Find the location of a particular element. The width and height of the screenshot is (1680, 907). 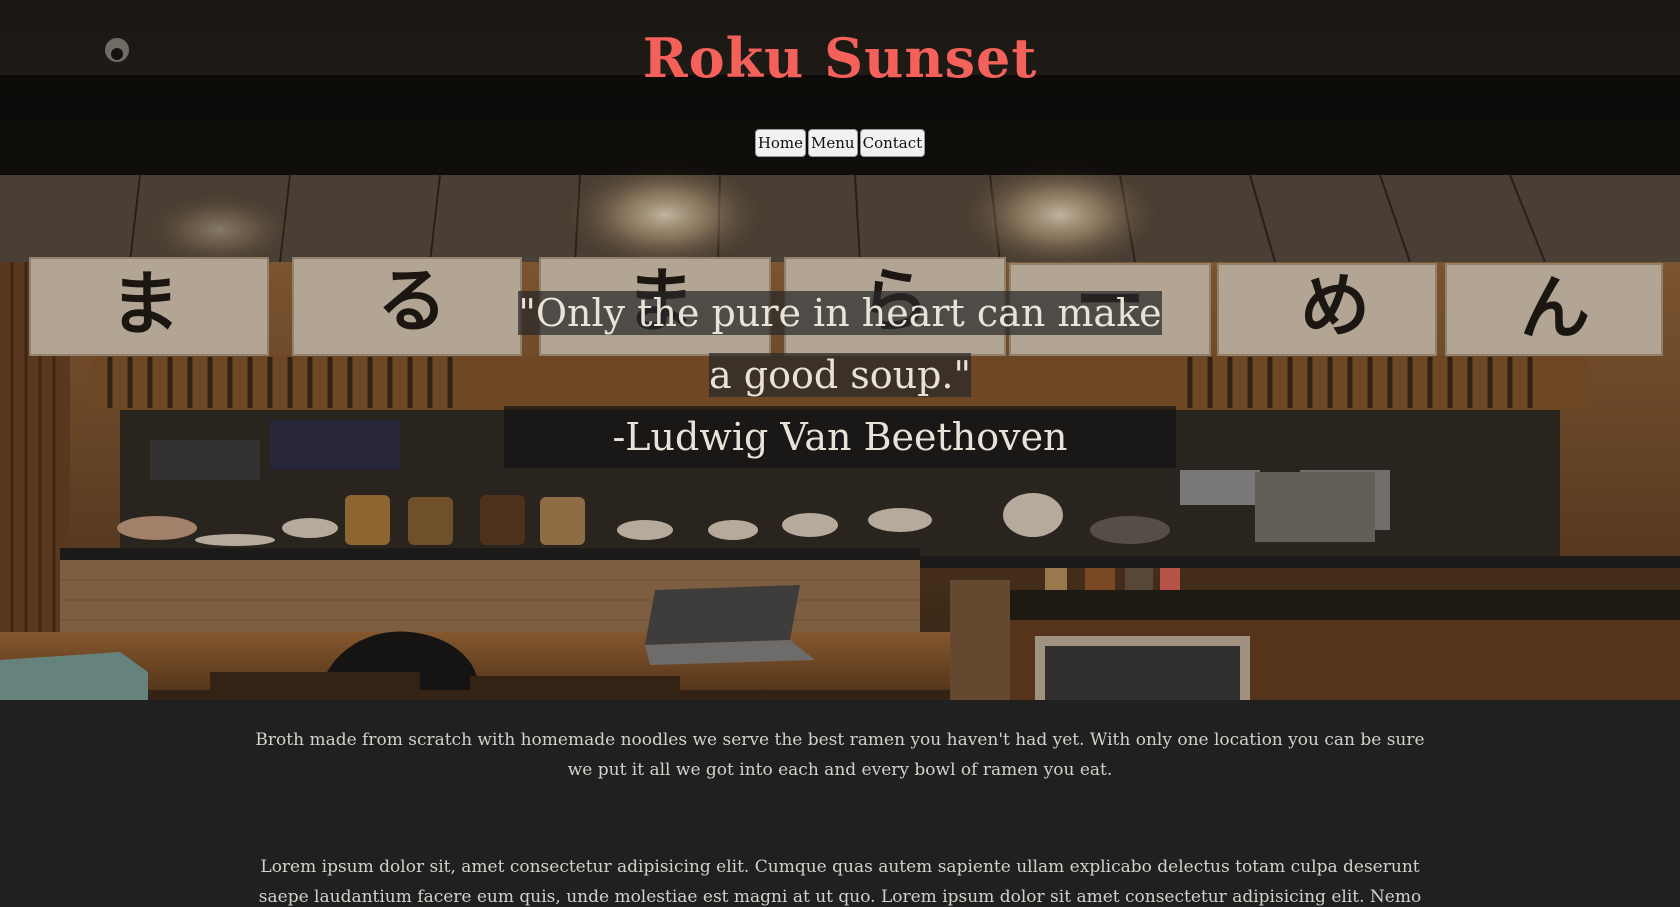

site-title: Roku Sunset is located at coordinates (840, 58).